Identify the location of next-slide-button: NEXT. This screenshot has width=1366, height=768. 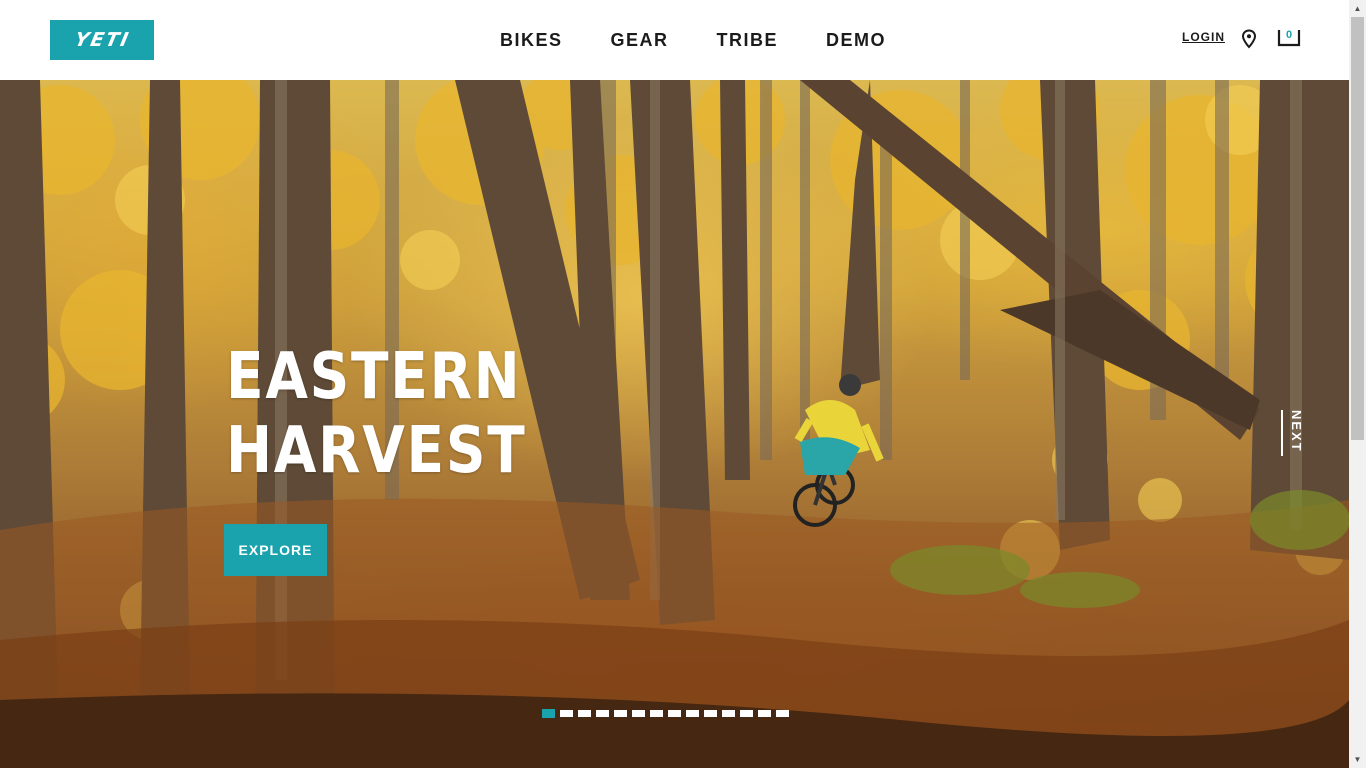
(1293, 434).